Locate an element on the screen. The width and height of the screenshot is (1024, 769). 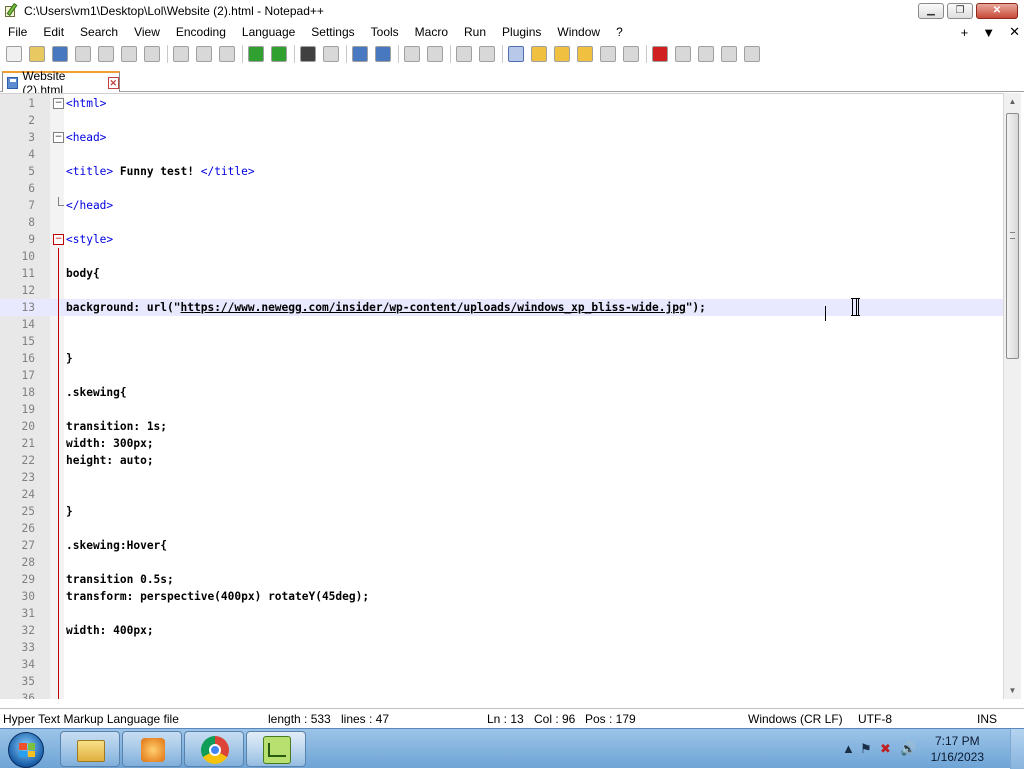
menu-search: Search is located at coordinates (99, 32).